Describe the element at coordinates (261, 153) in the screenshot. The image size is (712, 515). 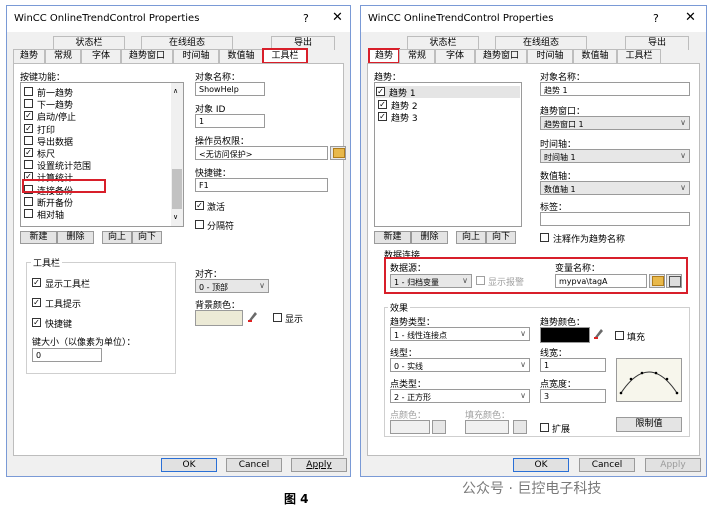
I see `operator-permission-input: <无访问保护>` at that location.